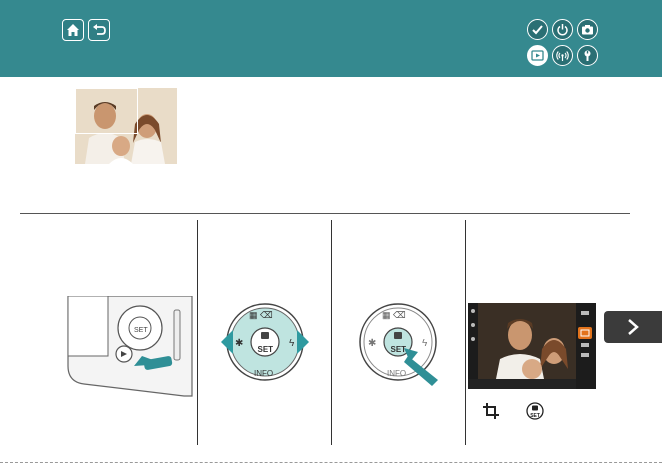 The image size is (662, 467). Describe the element at coordinates (106, 111) in the screenshot. I see `crop-frame` at that location.